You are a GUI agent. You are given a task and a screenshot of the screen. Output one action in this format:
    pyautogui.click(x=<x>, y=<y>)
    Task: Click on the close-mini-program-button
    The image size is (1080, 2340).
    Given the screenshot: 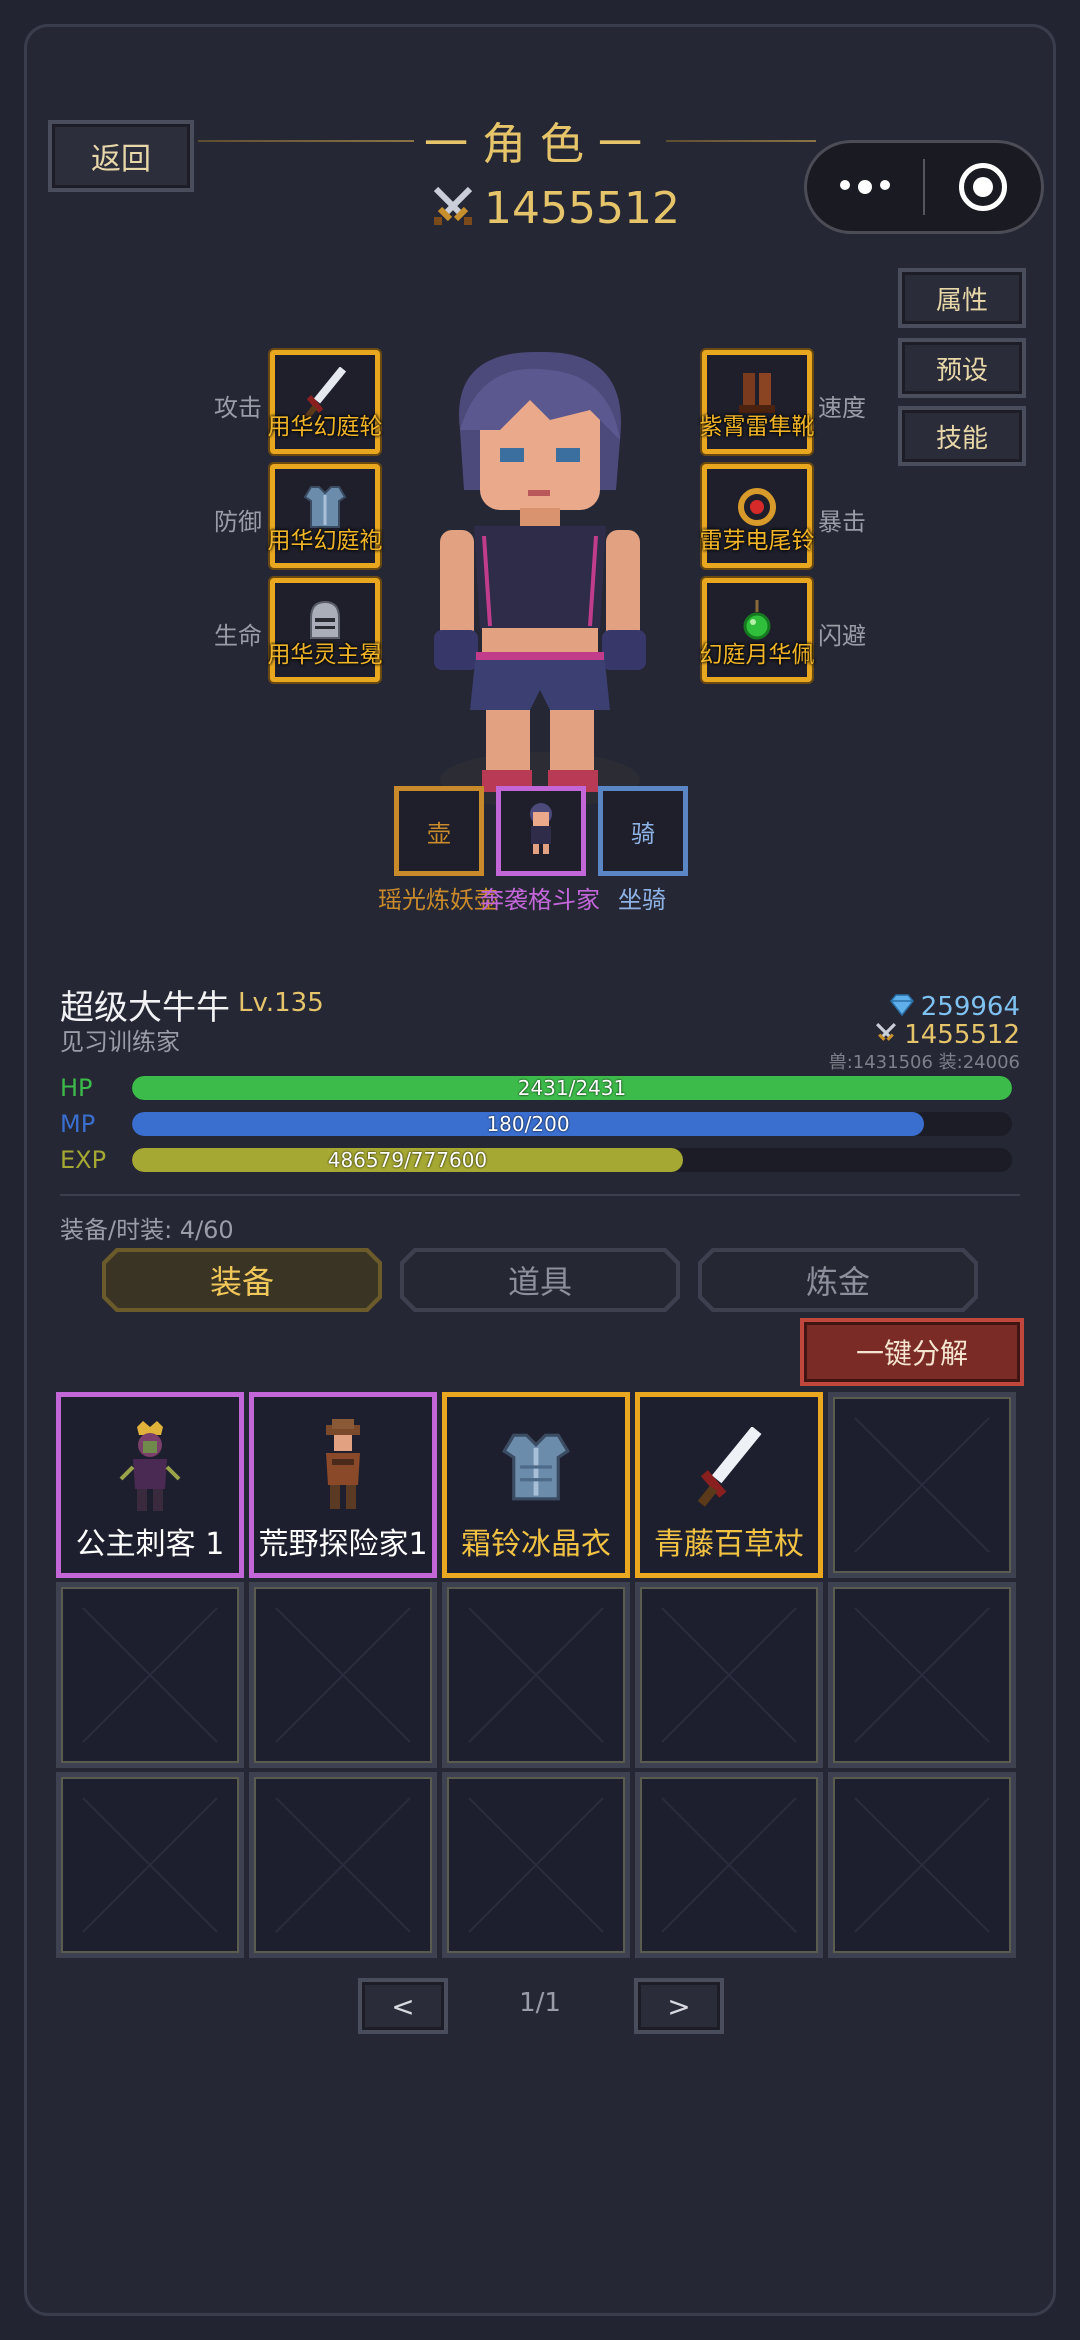 What is the action you would take?
    pyautogui.click(x=983, y=187)
    